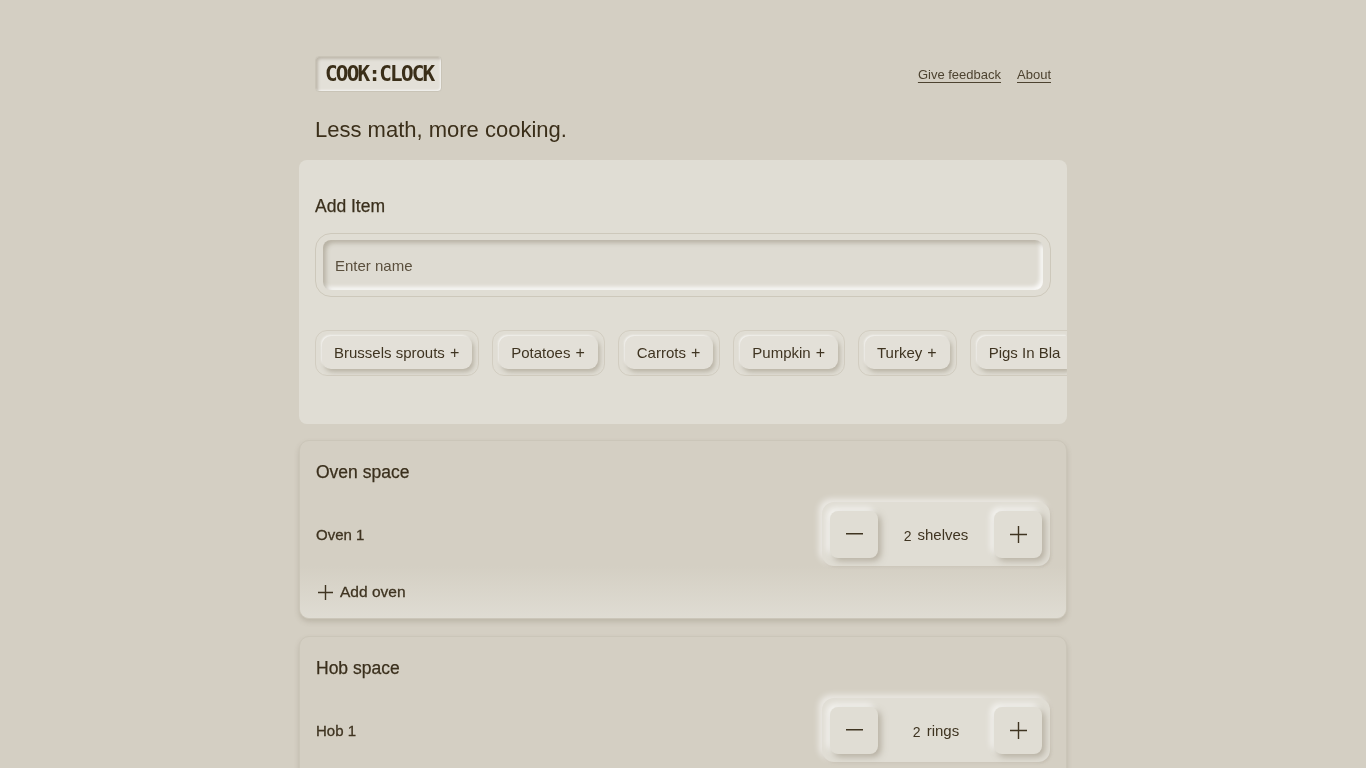  Describe the element at coordinates (351, 206) in the screenshot. I see `card-title: Add Item` at that location.